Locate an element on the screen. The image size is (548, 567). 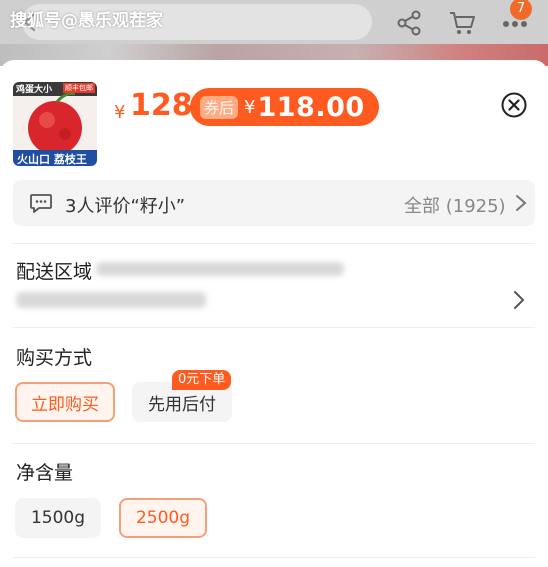
review-count: 全部 (1925) is located at coordinates (455, 206).